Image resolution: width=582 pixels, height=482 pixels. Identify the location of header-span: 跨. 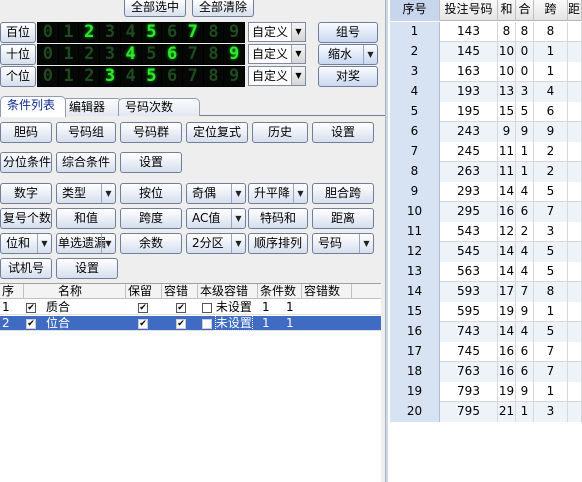
(551, 10).